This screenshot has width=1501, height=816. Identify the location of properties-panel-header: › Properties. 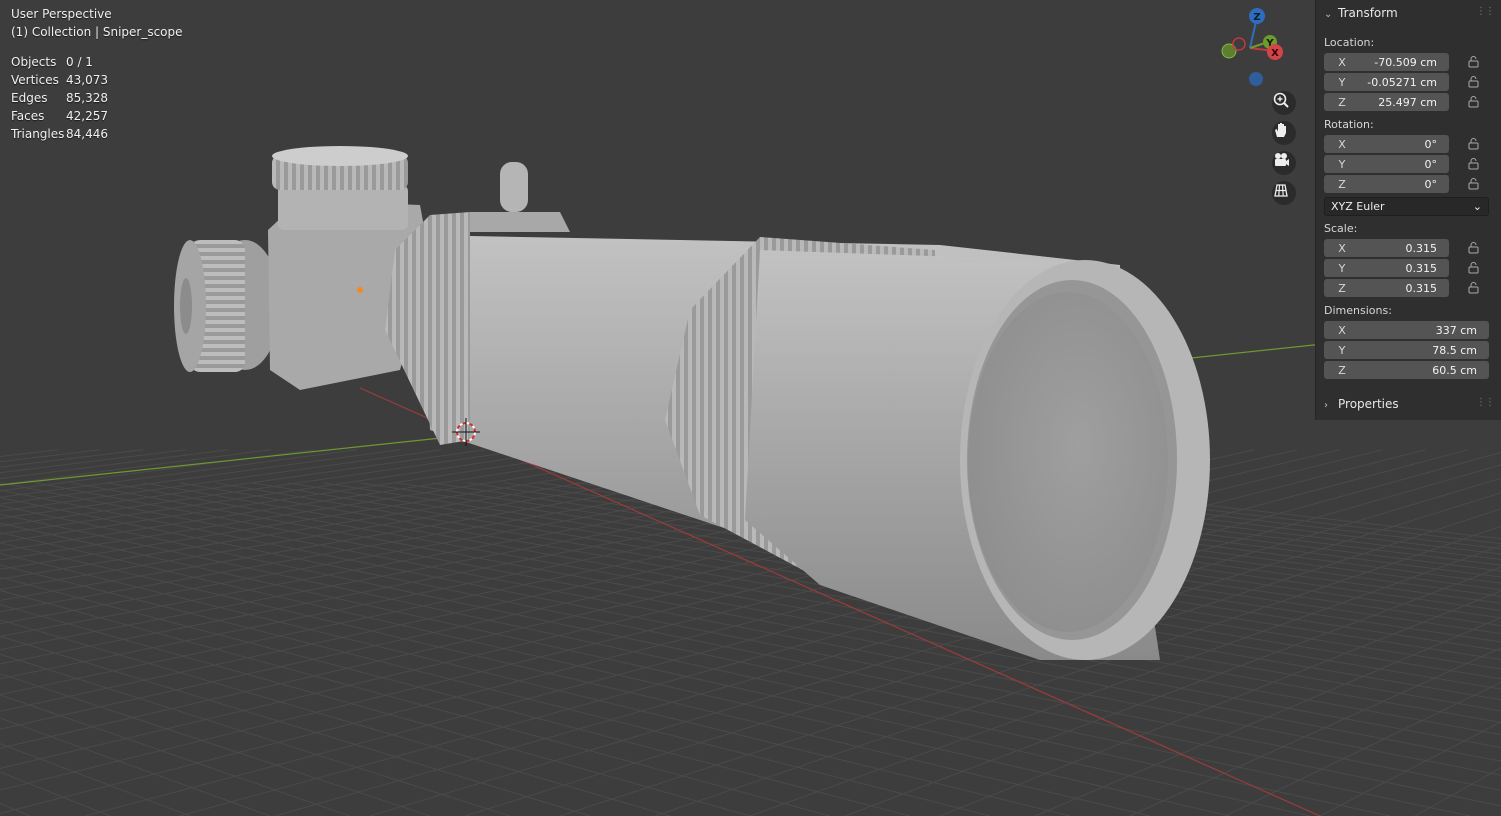
(1361, 404).